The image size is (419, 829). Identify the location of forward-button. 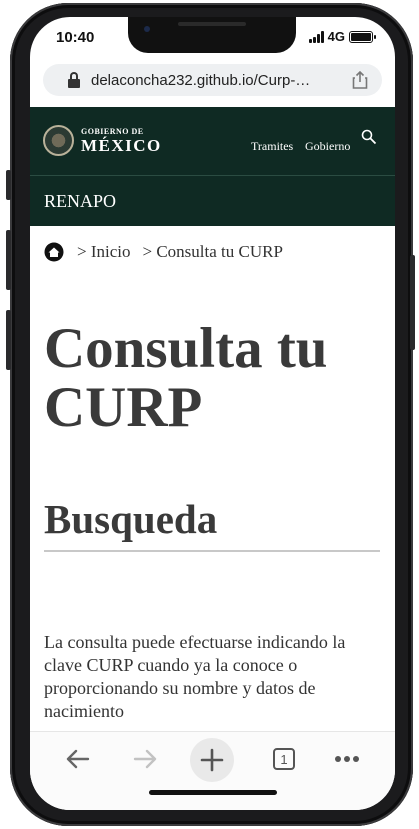
(145, 759).